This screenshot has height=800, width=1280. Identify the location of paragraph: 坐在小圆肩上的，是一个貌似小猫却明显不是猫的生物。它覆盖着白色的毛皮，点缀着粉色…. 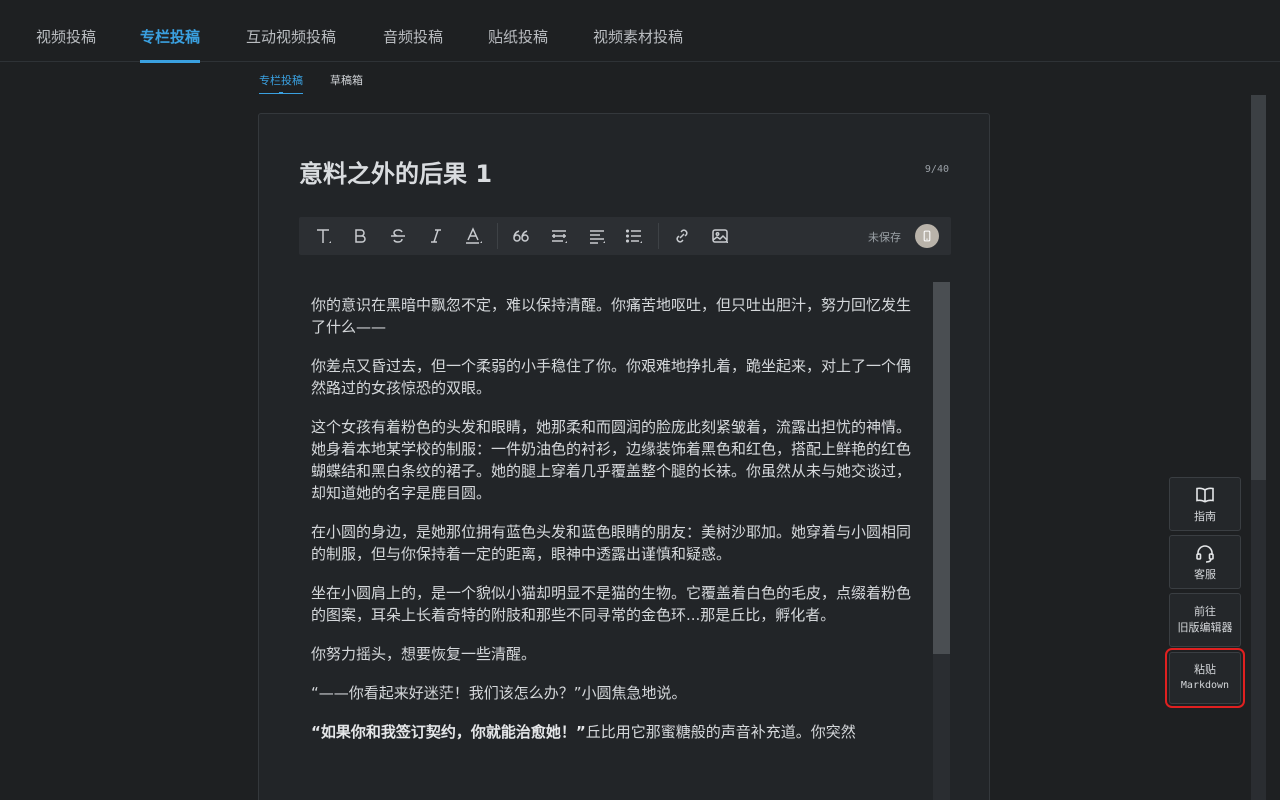
(611, 604).